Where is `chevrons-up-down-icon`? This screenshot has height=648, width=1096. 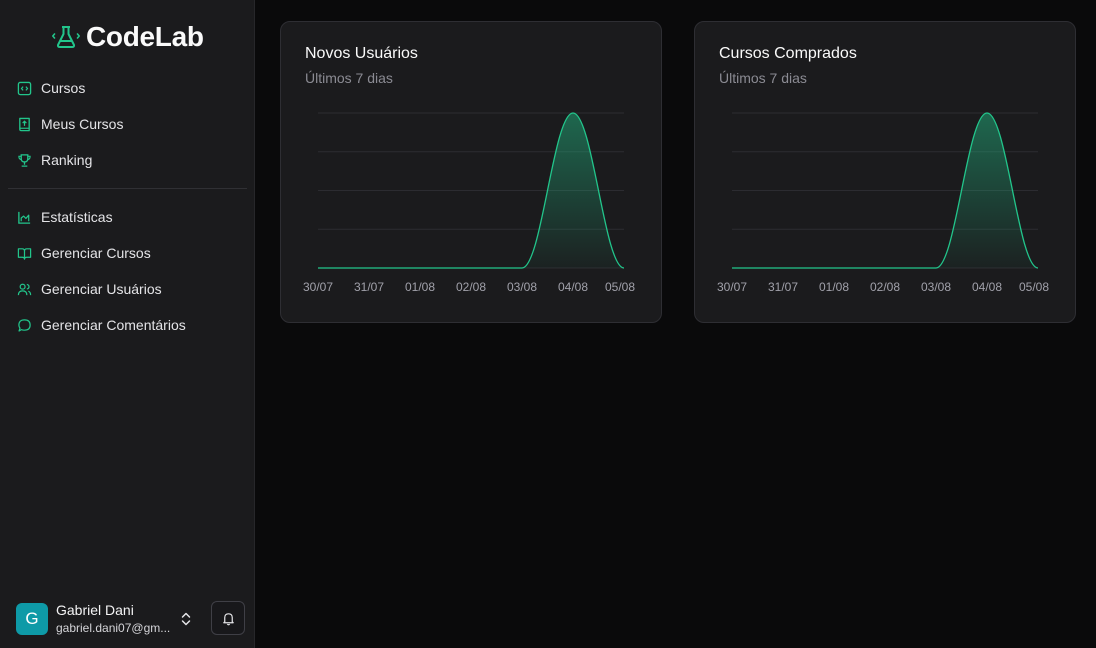
chevrons-up-down-icon is located at coordinates (186, 619).